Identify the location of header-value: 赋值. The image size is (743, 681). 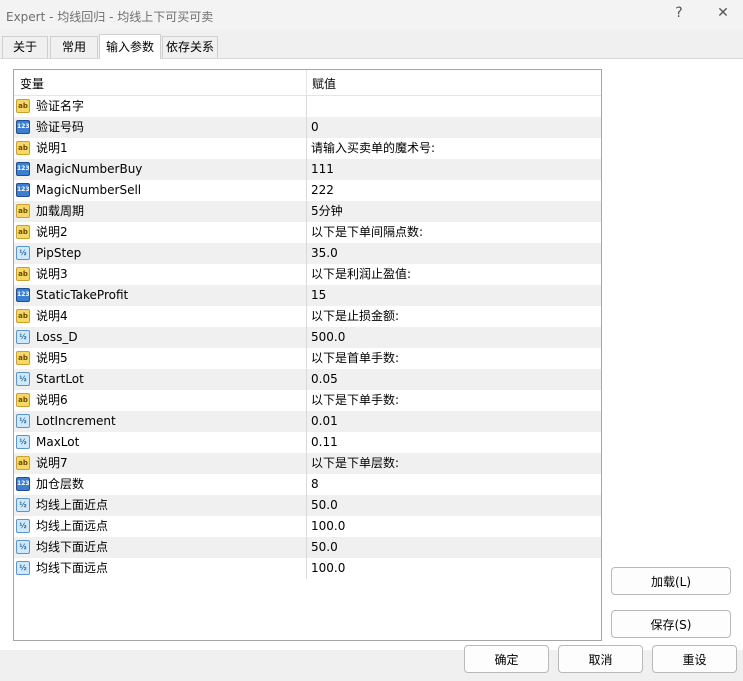
(324, 83).